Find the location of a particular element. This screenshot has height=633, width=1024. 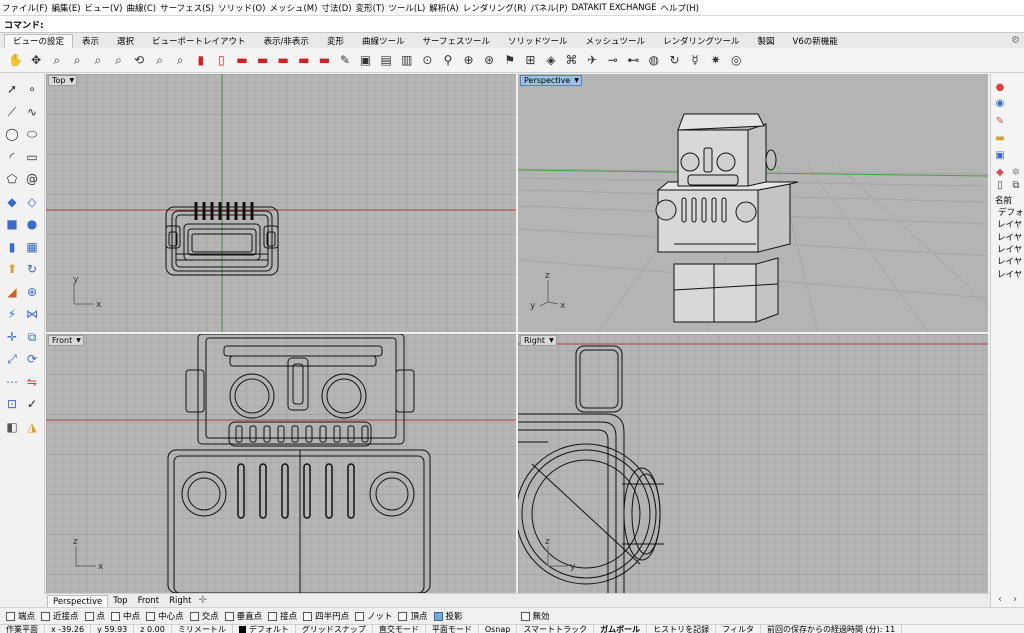

menu-item-11: レンダリング(R) is located at coordinates (495, 8).